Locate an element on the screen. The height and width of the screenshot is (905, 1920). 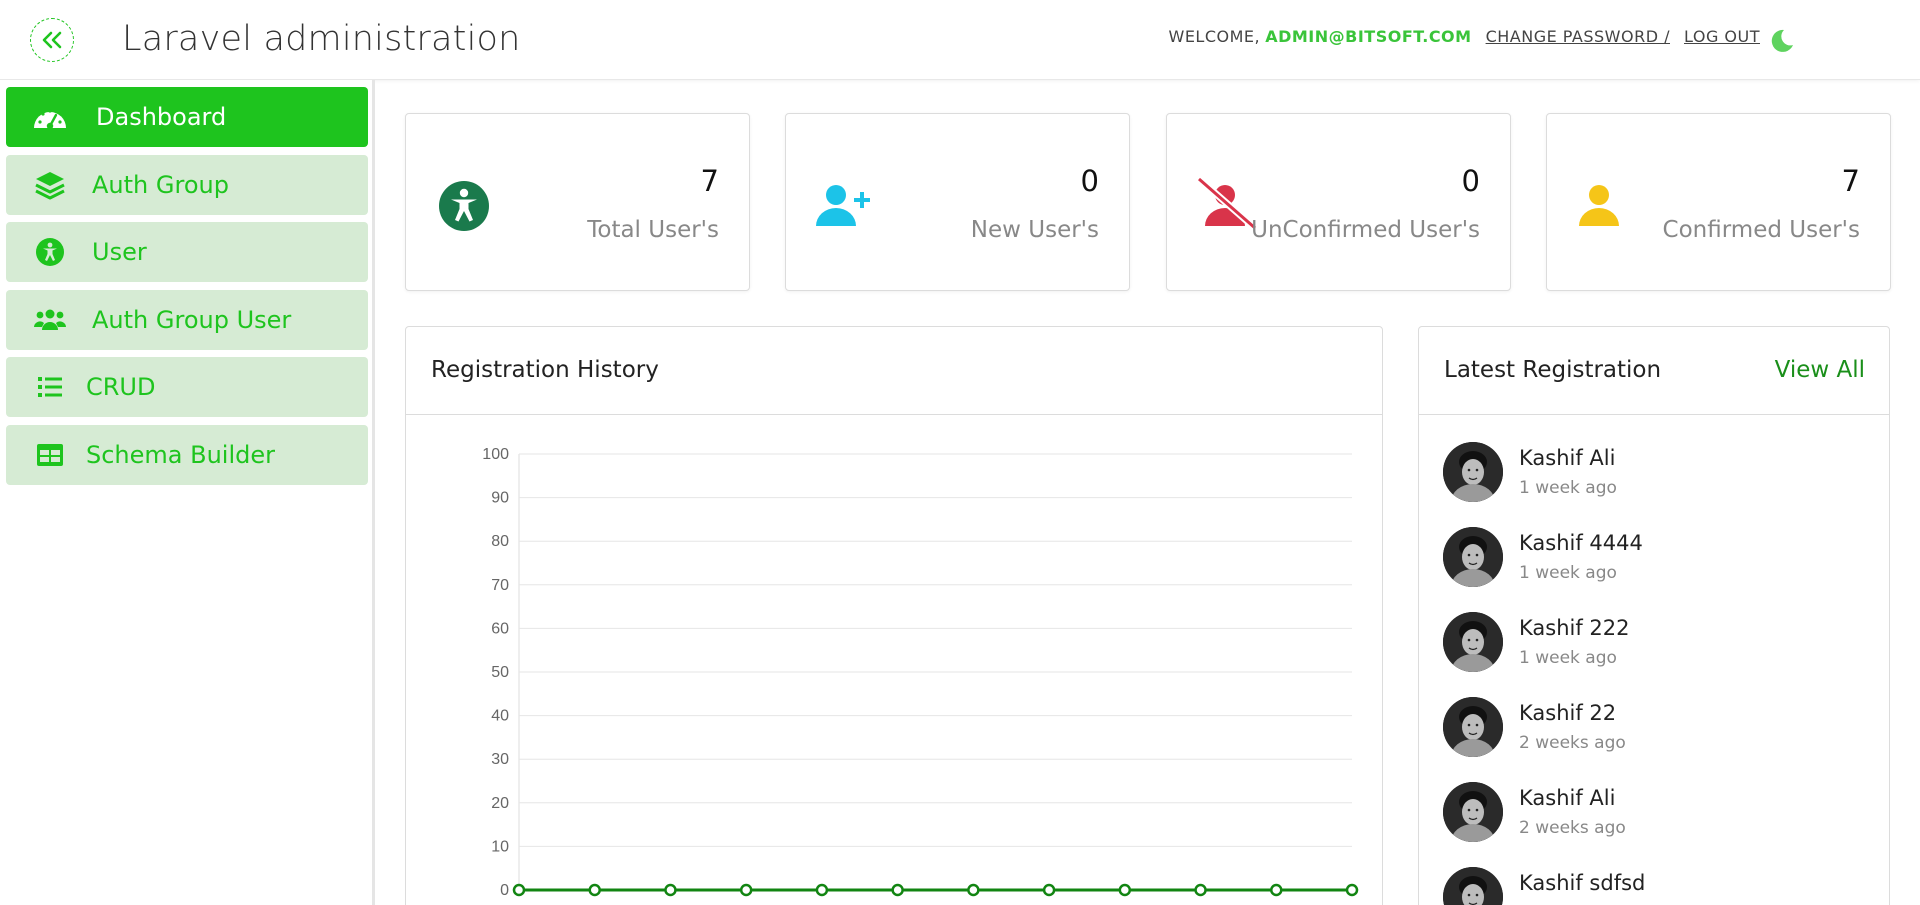
stat-label: UnConfirmed User's is located at coordinates (1365, 230).